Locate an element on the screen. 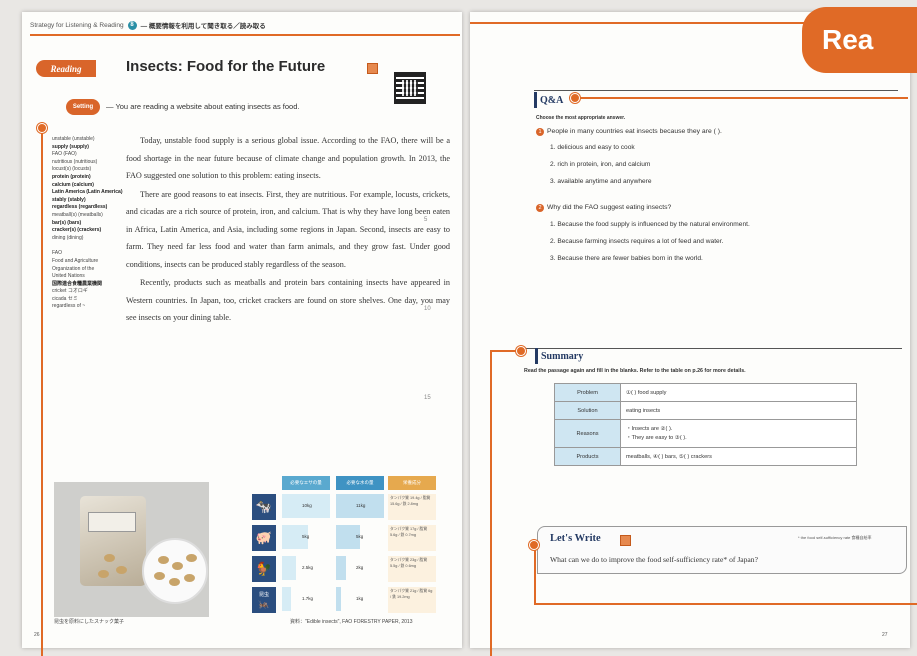  glossary-item: supply (supply) is located at coordinates (70, 146).